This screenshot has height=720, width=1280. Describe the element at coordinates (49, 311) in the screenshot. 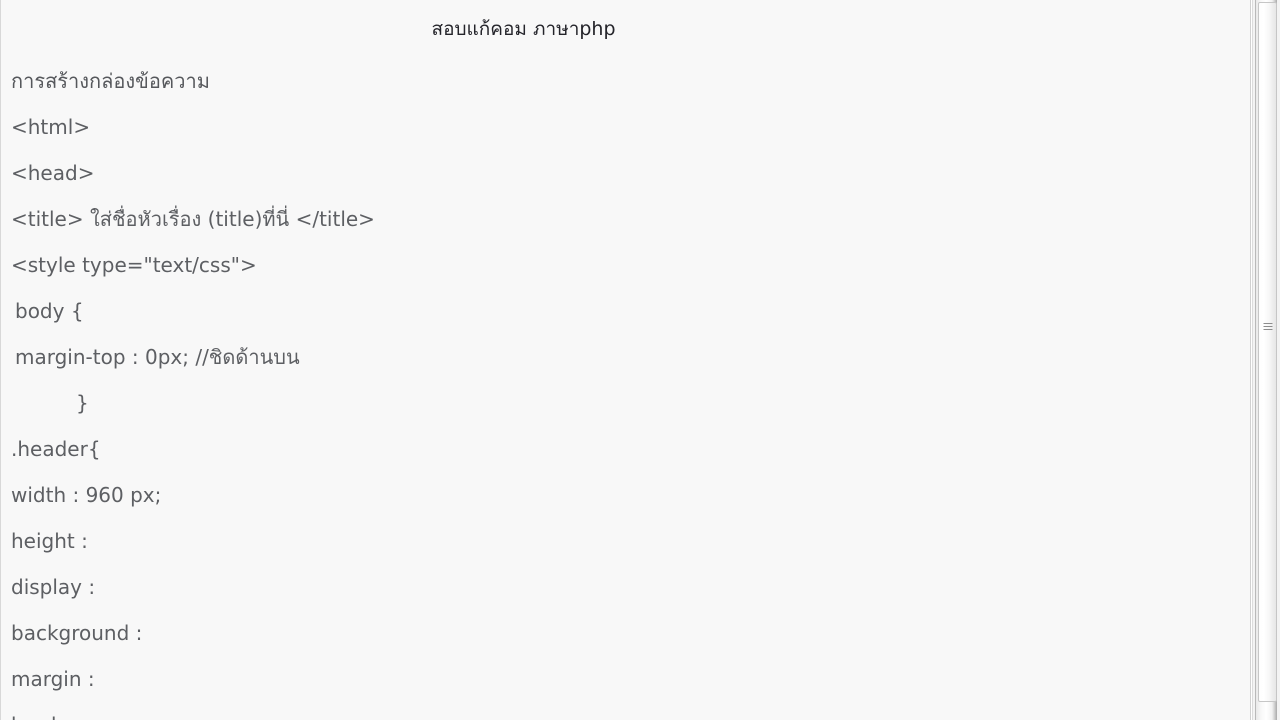

I see `code-line: body {` at that location.